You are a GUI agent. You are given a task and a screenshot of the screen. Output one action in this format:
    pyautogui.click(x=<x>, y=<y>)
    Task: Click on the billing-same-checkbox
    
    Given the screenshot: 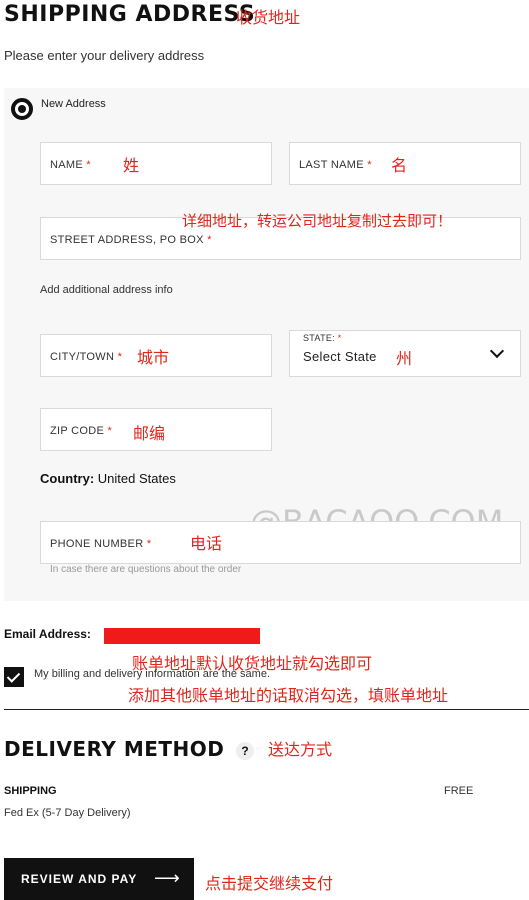 What is the action you would take?
    pyautogui.click(x=14, y=677)
    